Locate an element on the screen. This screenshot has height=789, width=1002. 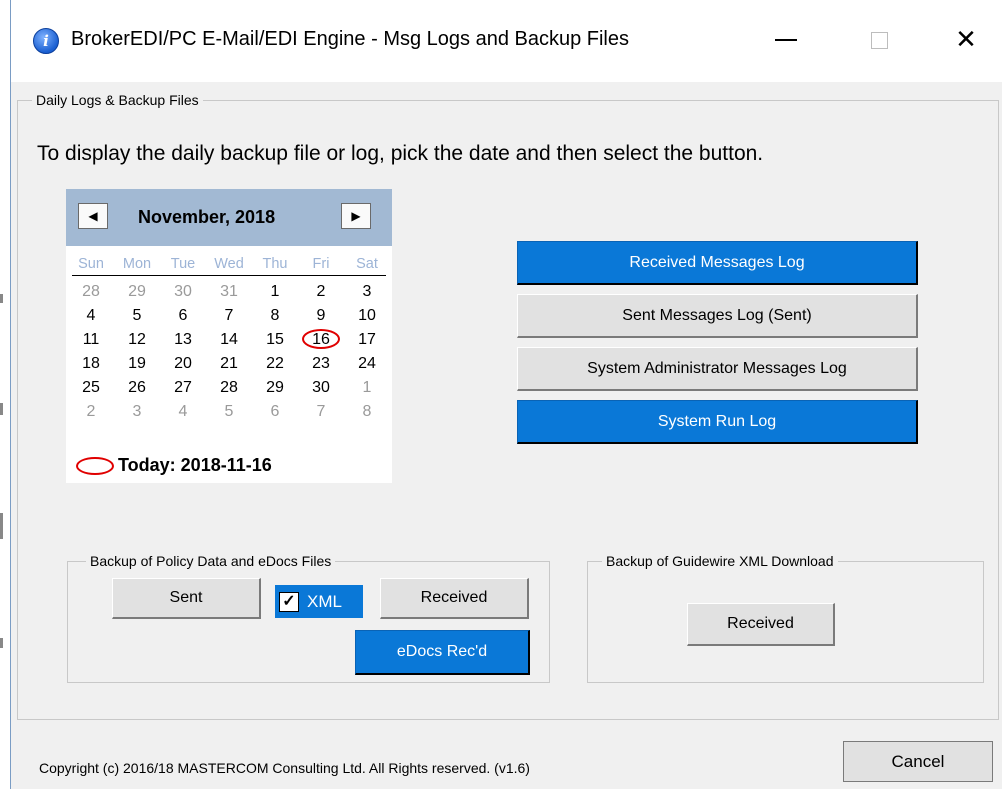
calendar-week: 25 26 27 28 29 30 1 is located at coordinates (229, 388).